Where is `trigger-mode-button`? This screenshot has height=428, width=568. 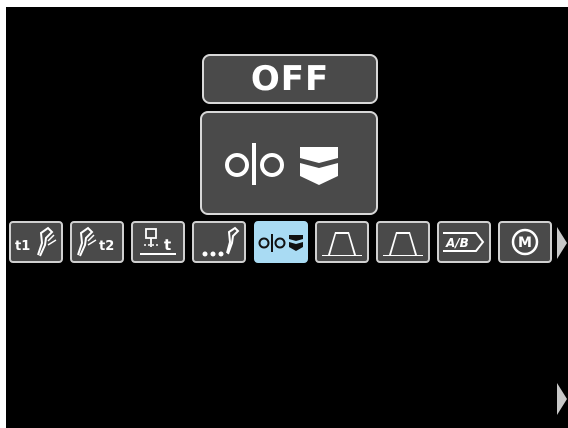 trigger-mode-button is located at coordinates (281, 242).